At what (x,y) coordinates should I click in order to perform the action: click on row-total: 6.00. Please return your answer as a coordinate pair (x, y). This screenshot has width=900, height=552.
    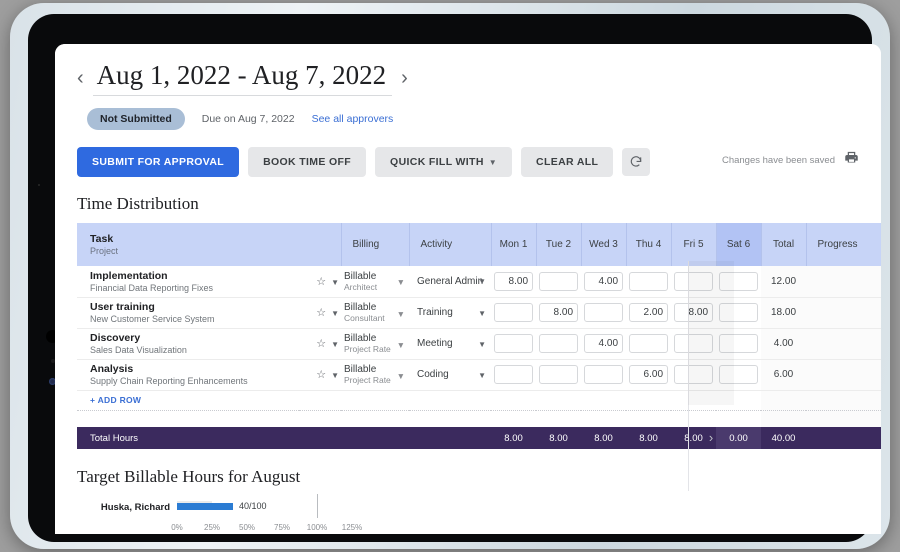
    Looking at the image, I should click on (784, 375).